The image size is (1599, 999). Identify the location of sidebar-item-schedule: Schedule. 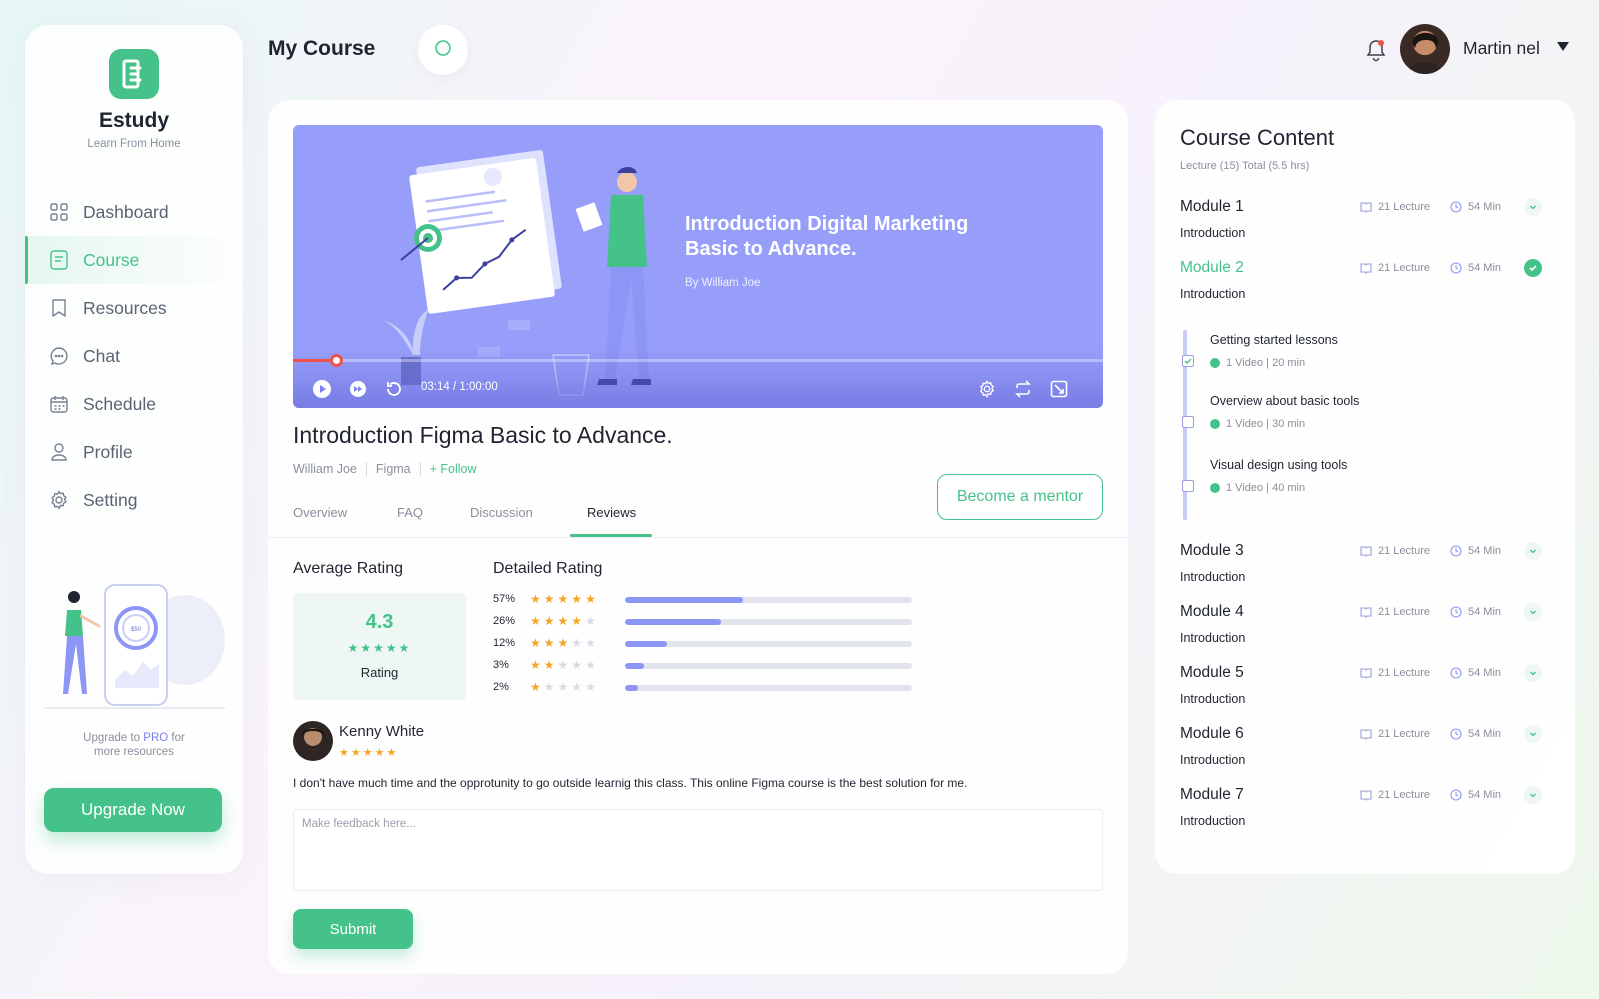
(134, 404).